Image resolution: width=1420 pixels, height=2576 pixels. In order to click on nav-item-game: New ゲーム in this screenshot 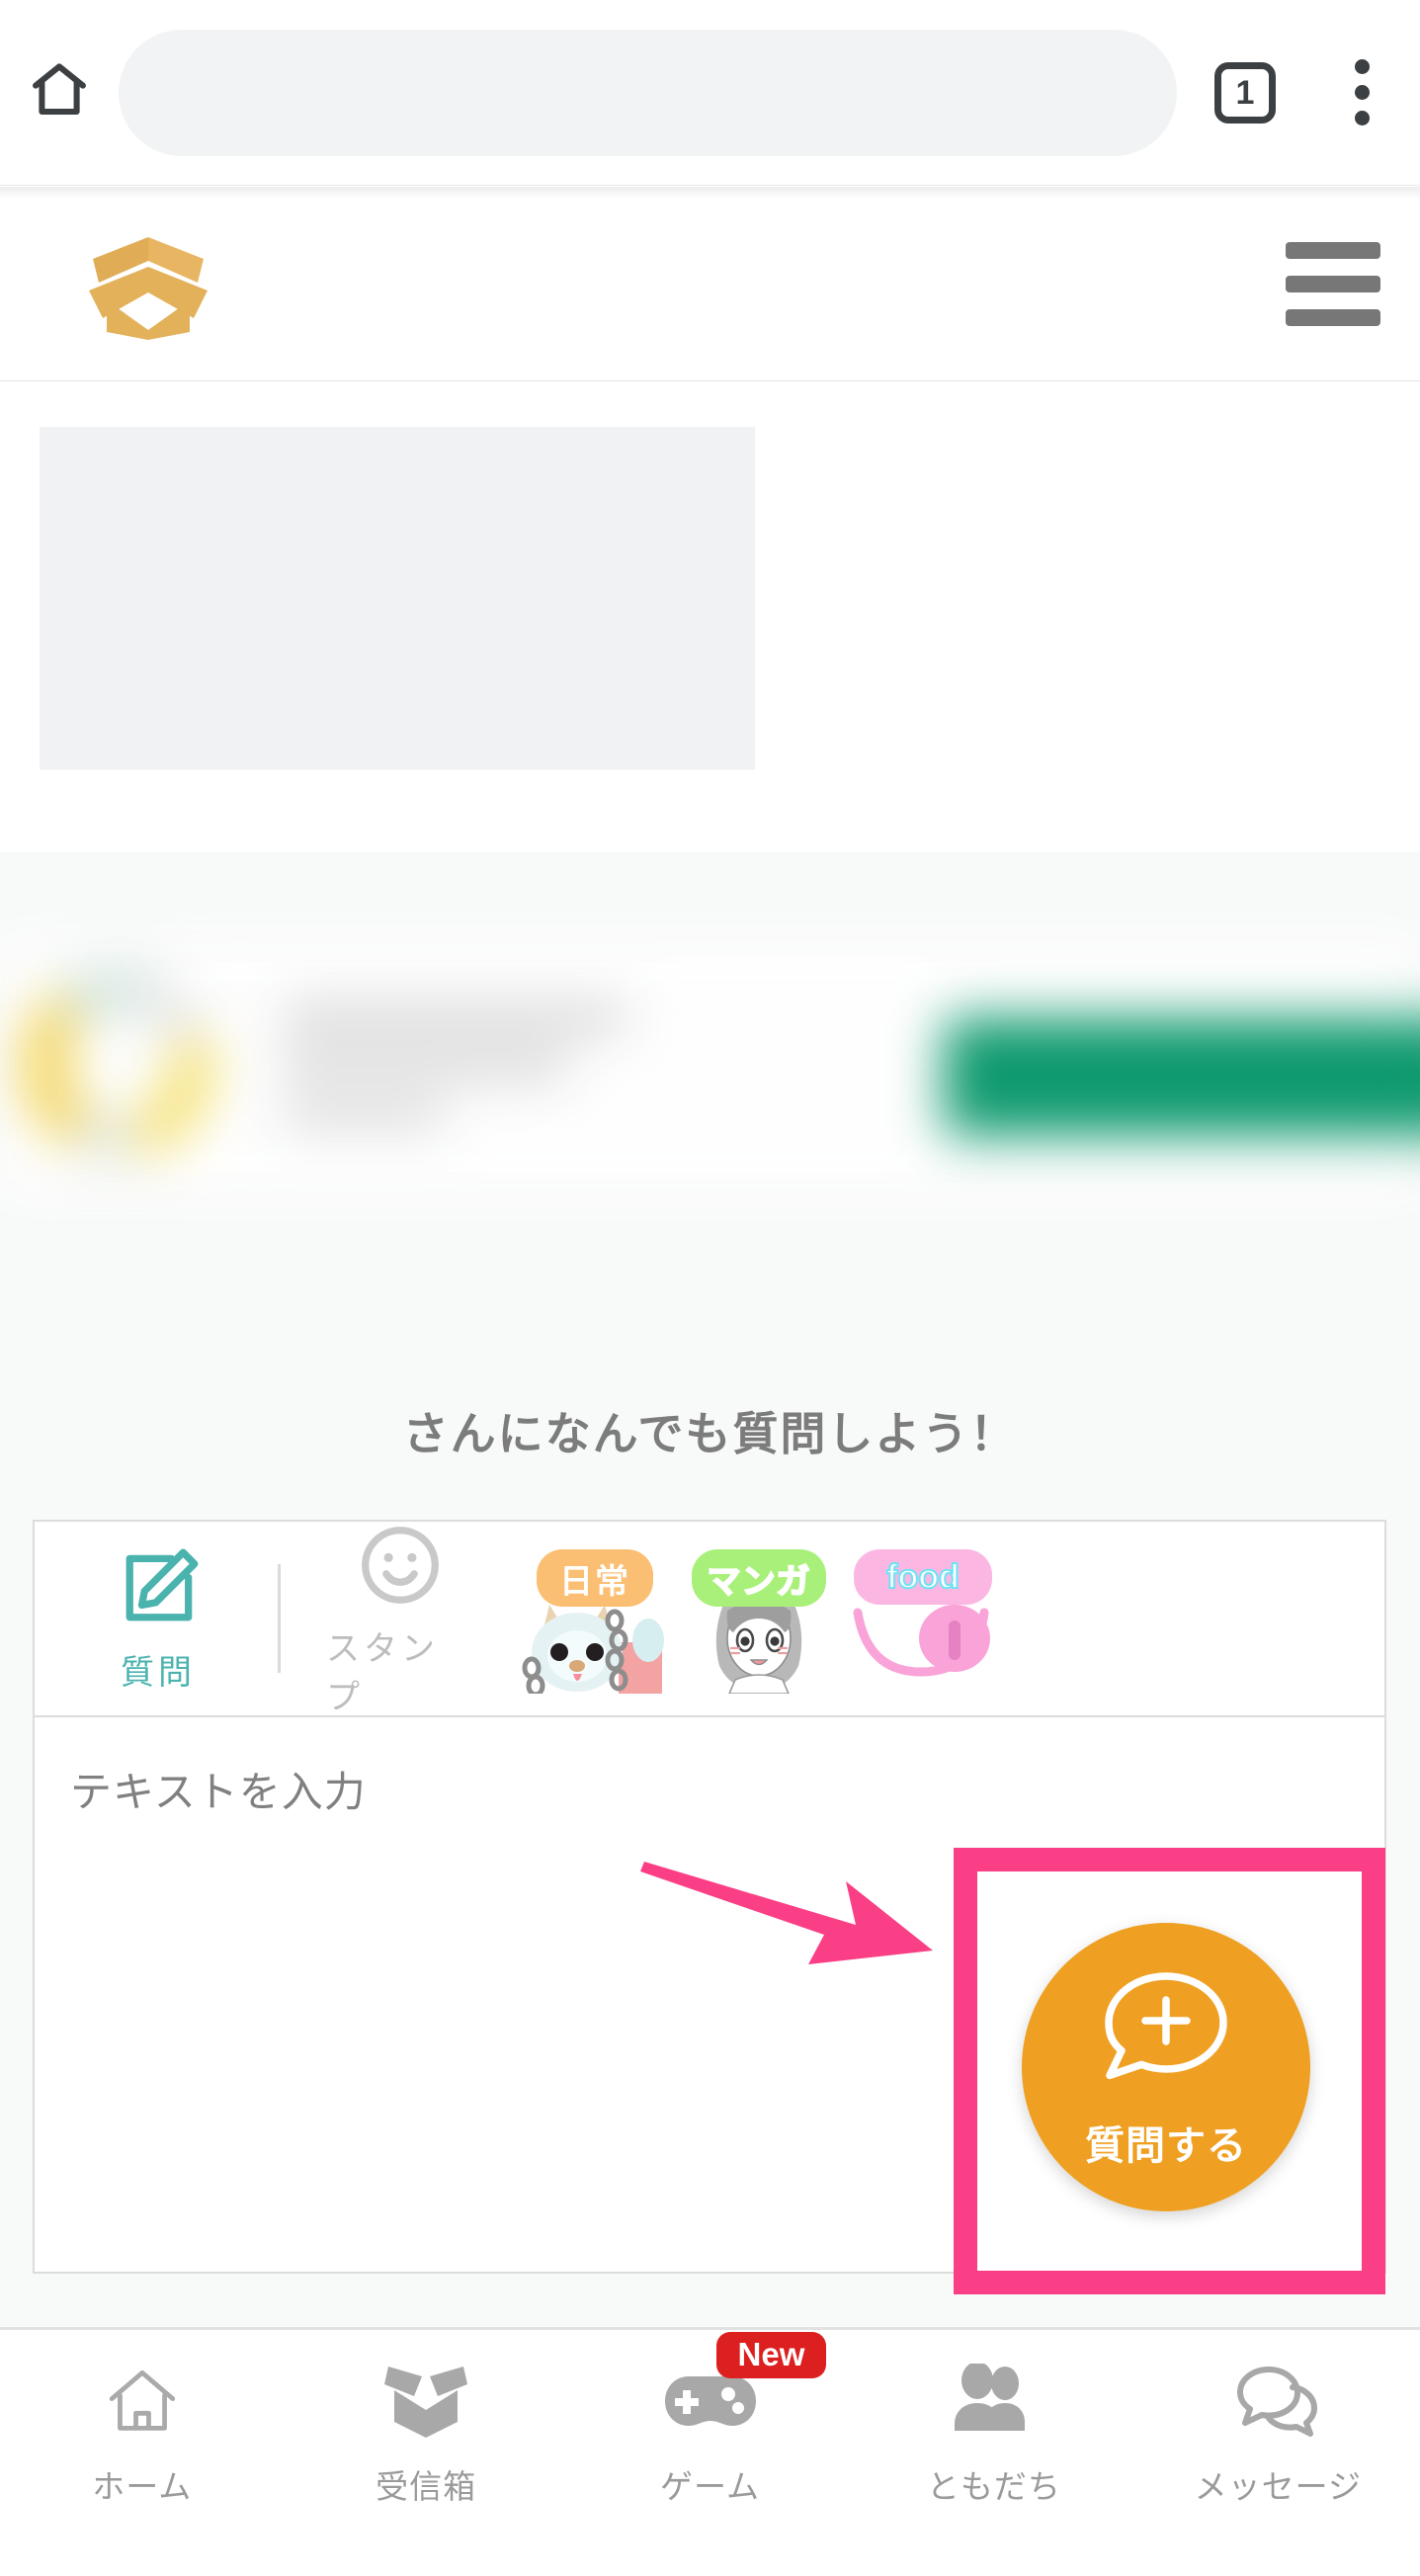, I will do `click(710, 2420)`.